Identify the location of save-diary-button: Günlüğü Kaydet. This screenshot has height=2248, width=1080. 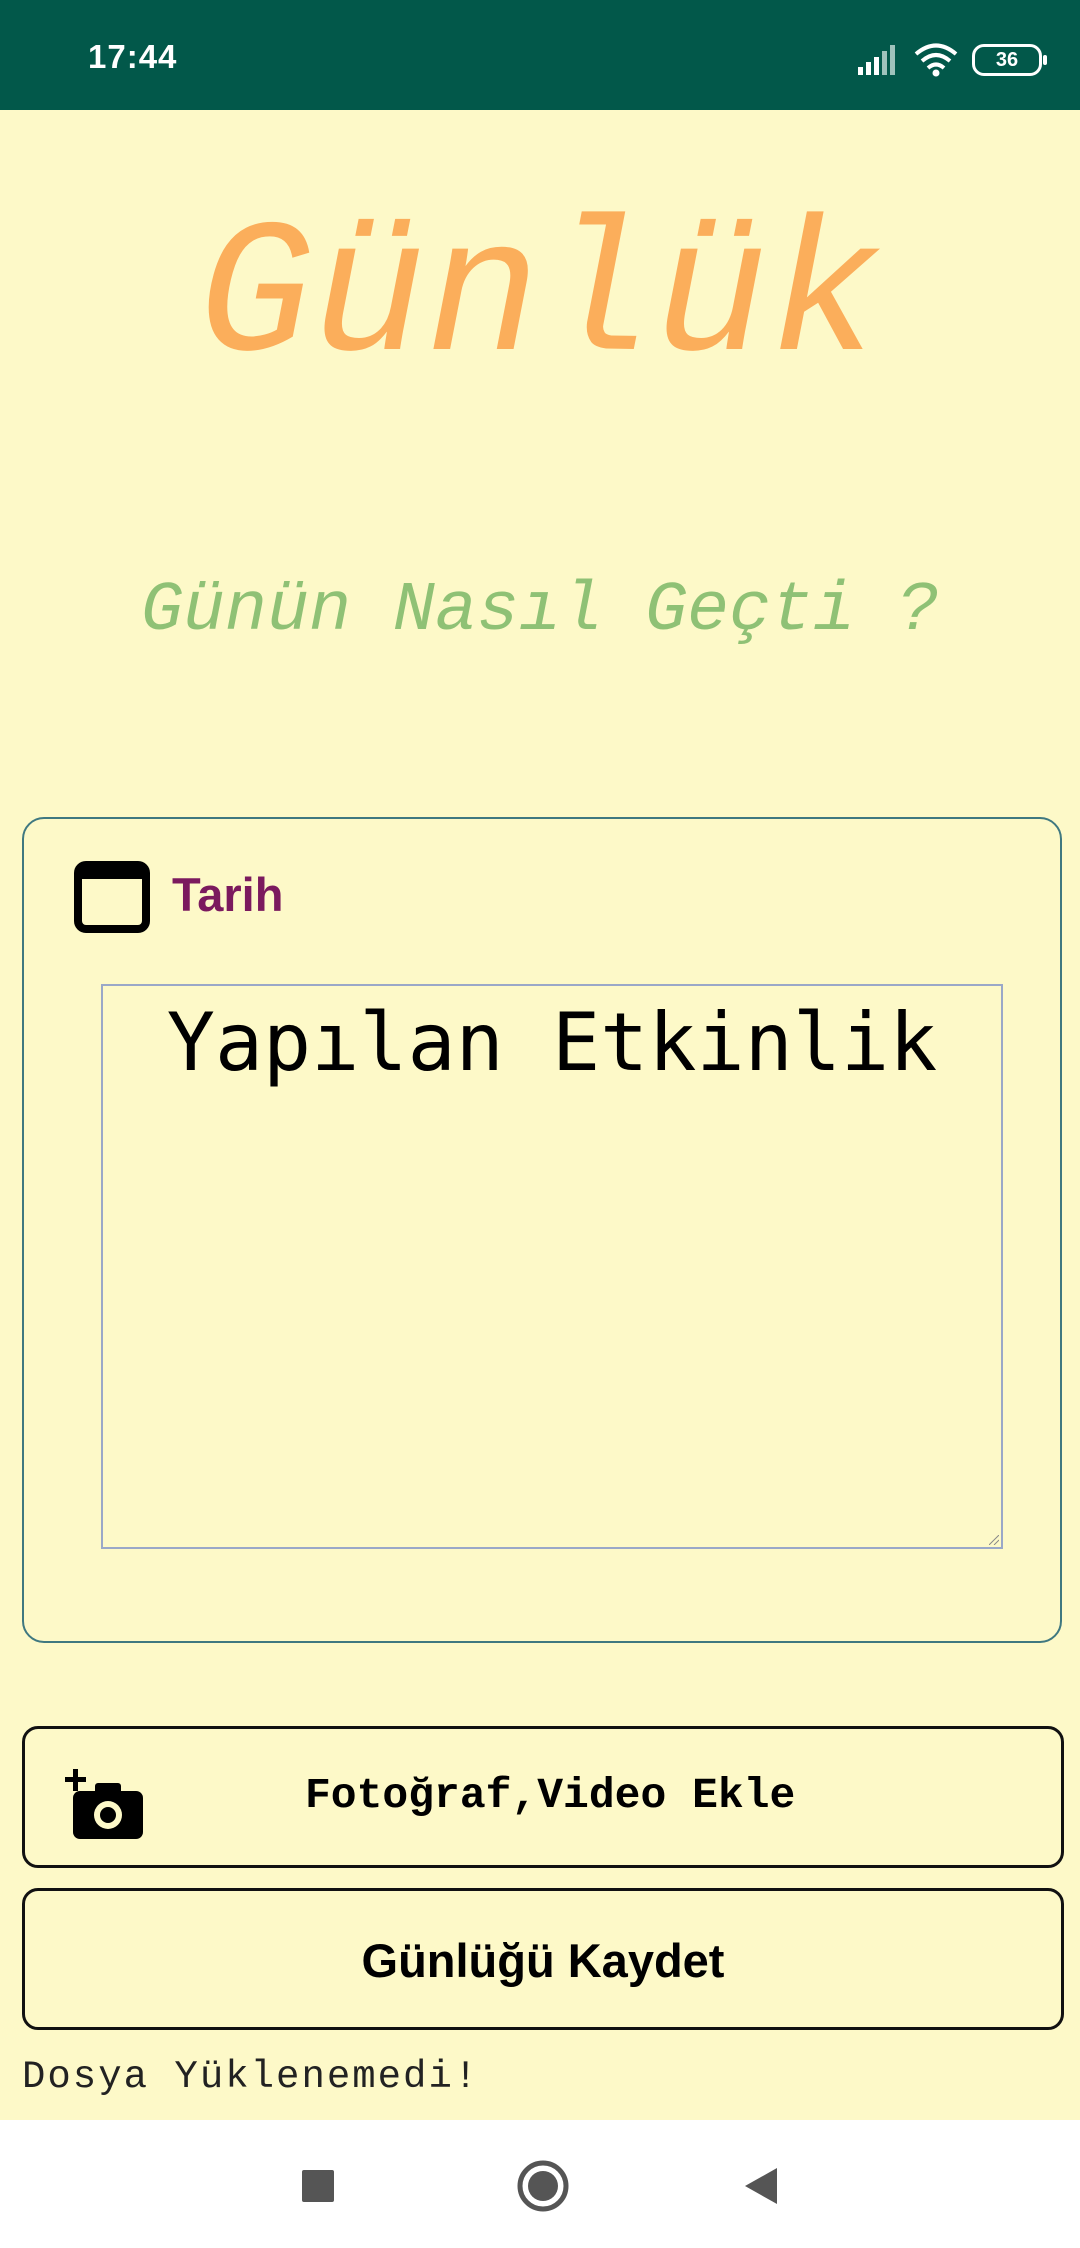
(543, 1959).